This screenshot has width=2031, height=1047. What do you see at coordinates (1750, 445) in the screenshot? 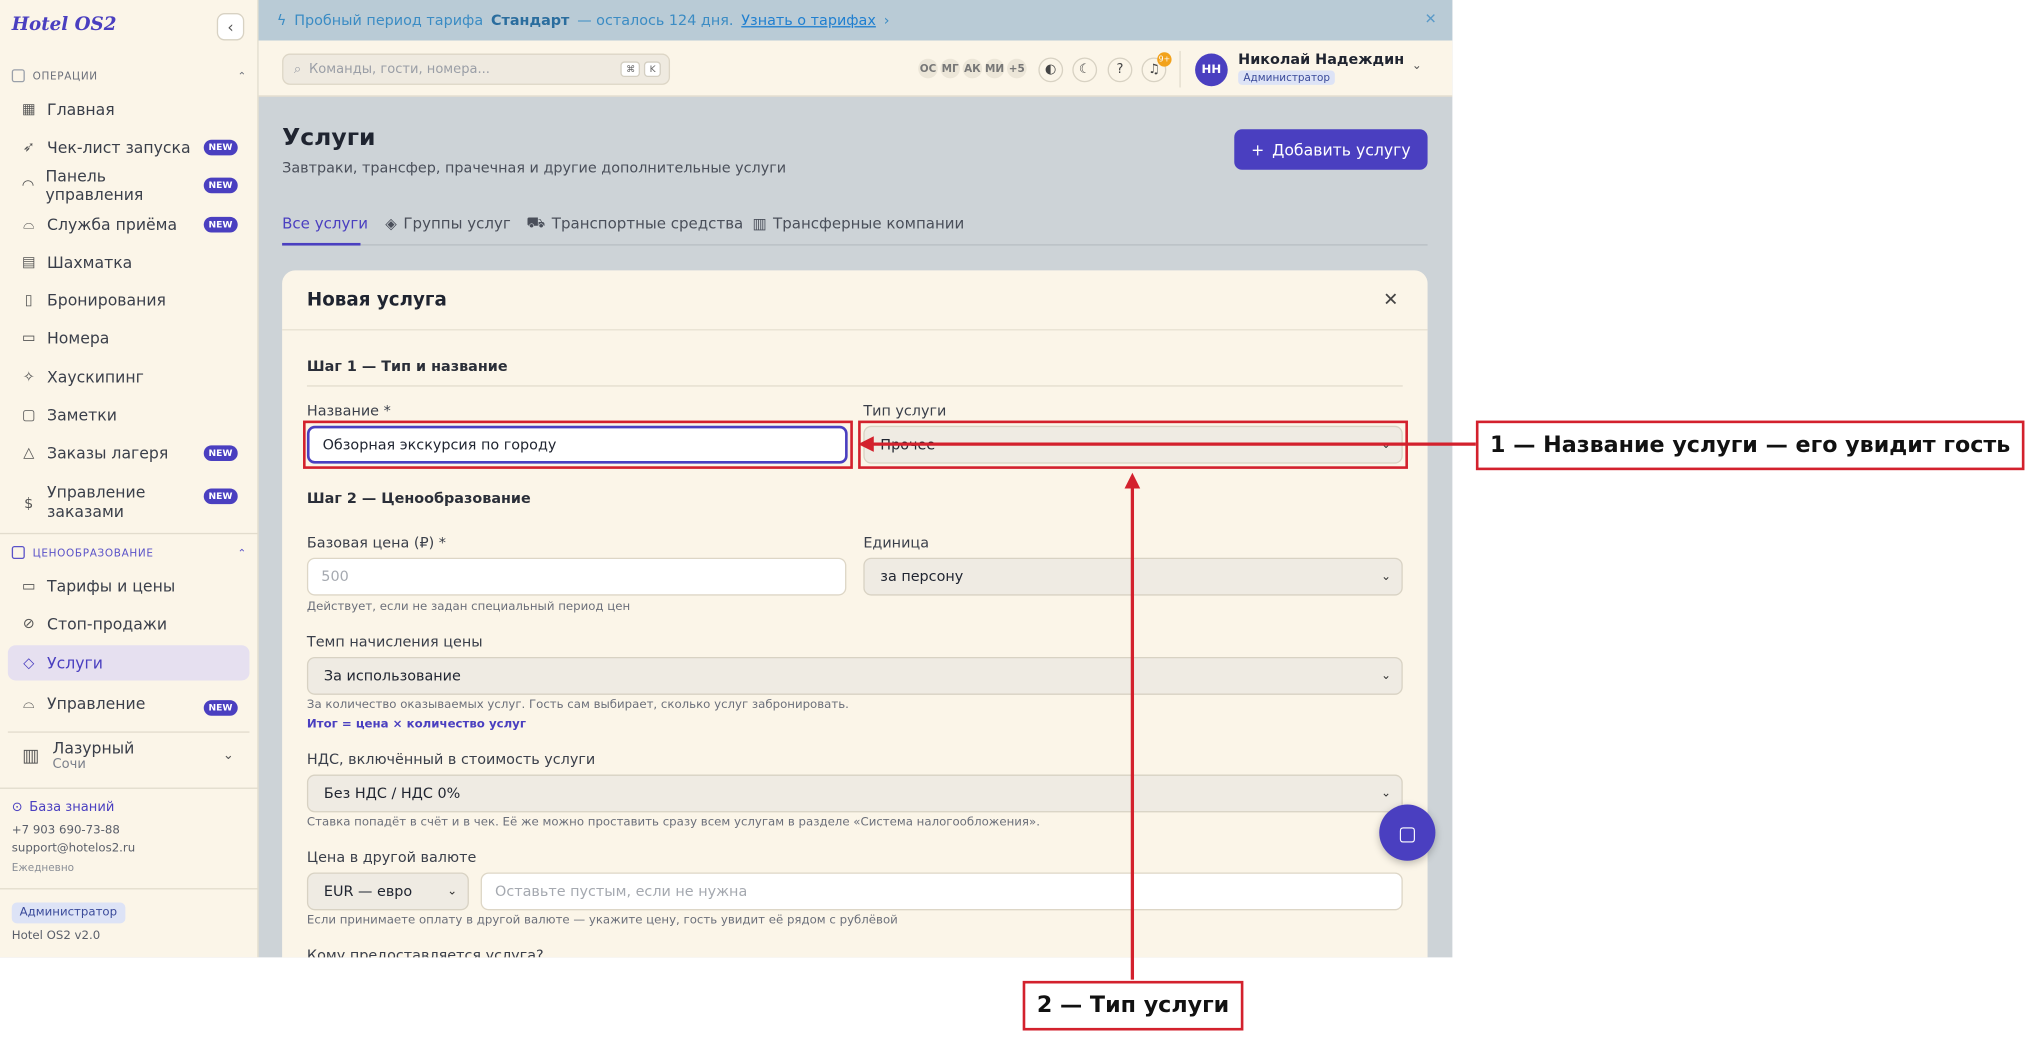
I see `callout-1: 1 — Название услуги — его увидит гость` at bounding box center [1750, 445].